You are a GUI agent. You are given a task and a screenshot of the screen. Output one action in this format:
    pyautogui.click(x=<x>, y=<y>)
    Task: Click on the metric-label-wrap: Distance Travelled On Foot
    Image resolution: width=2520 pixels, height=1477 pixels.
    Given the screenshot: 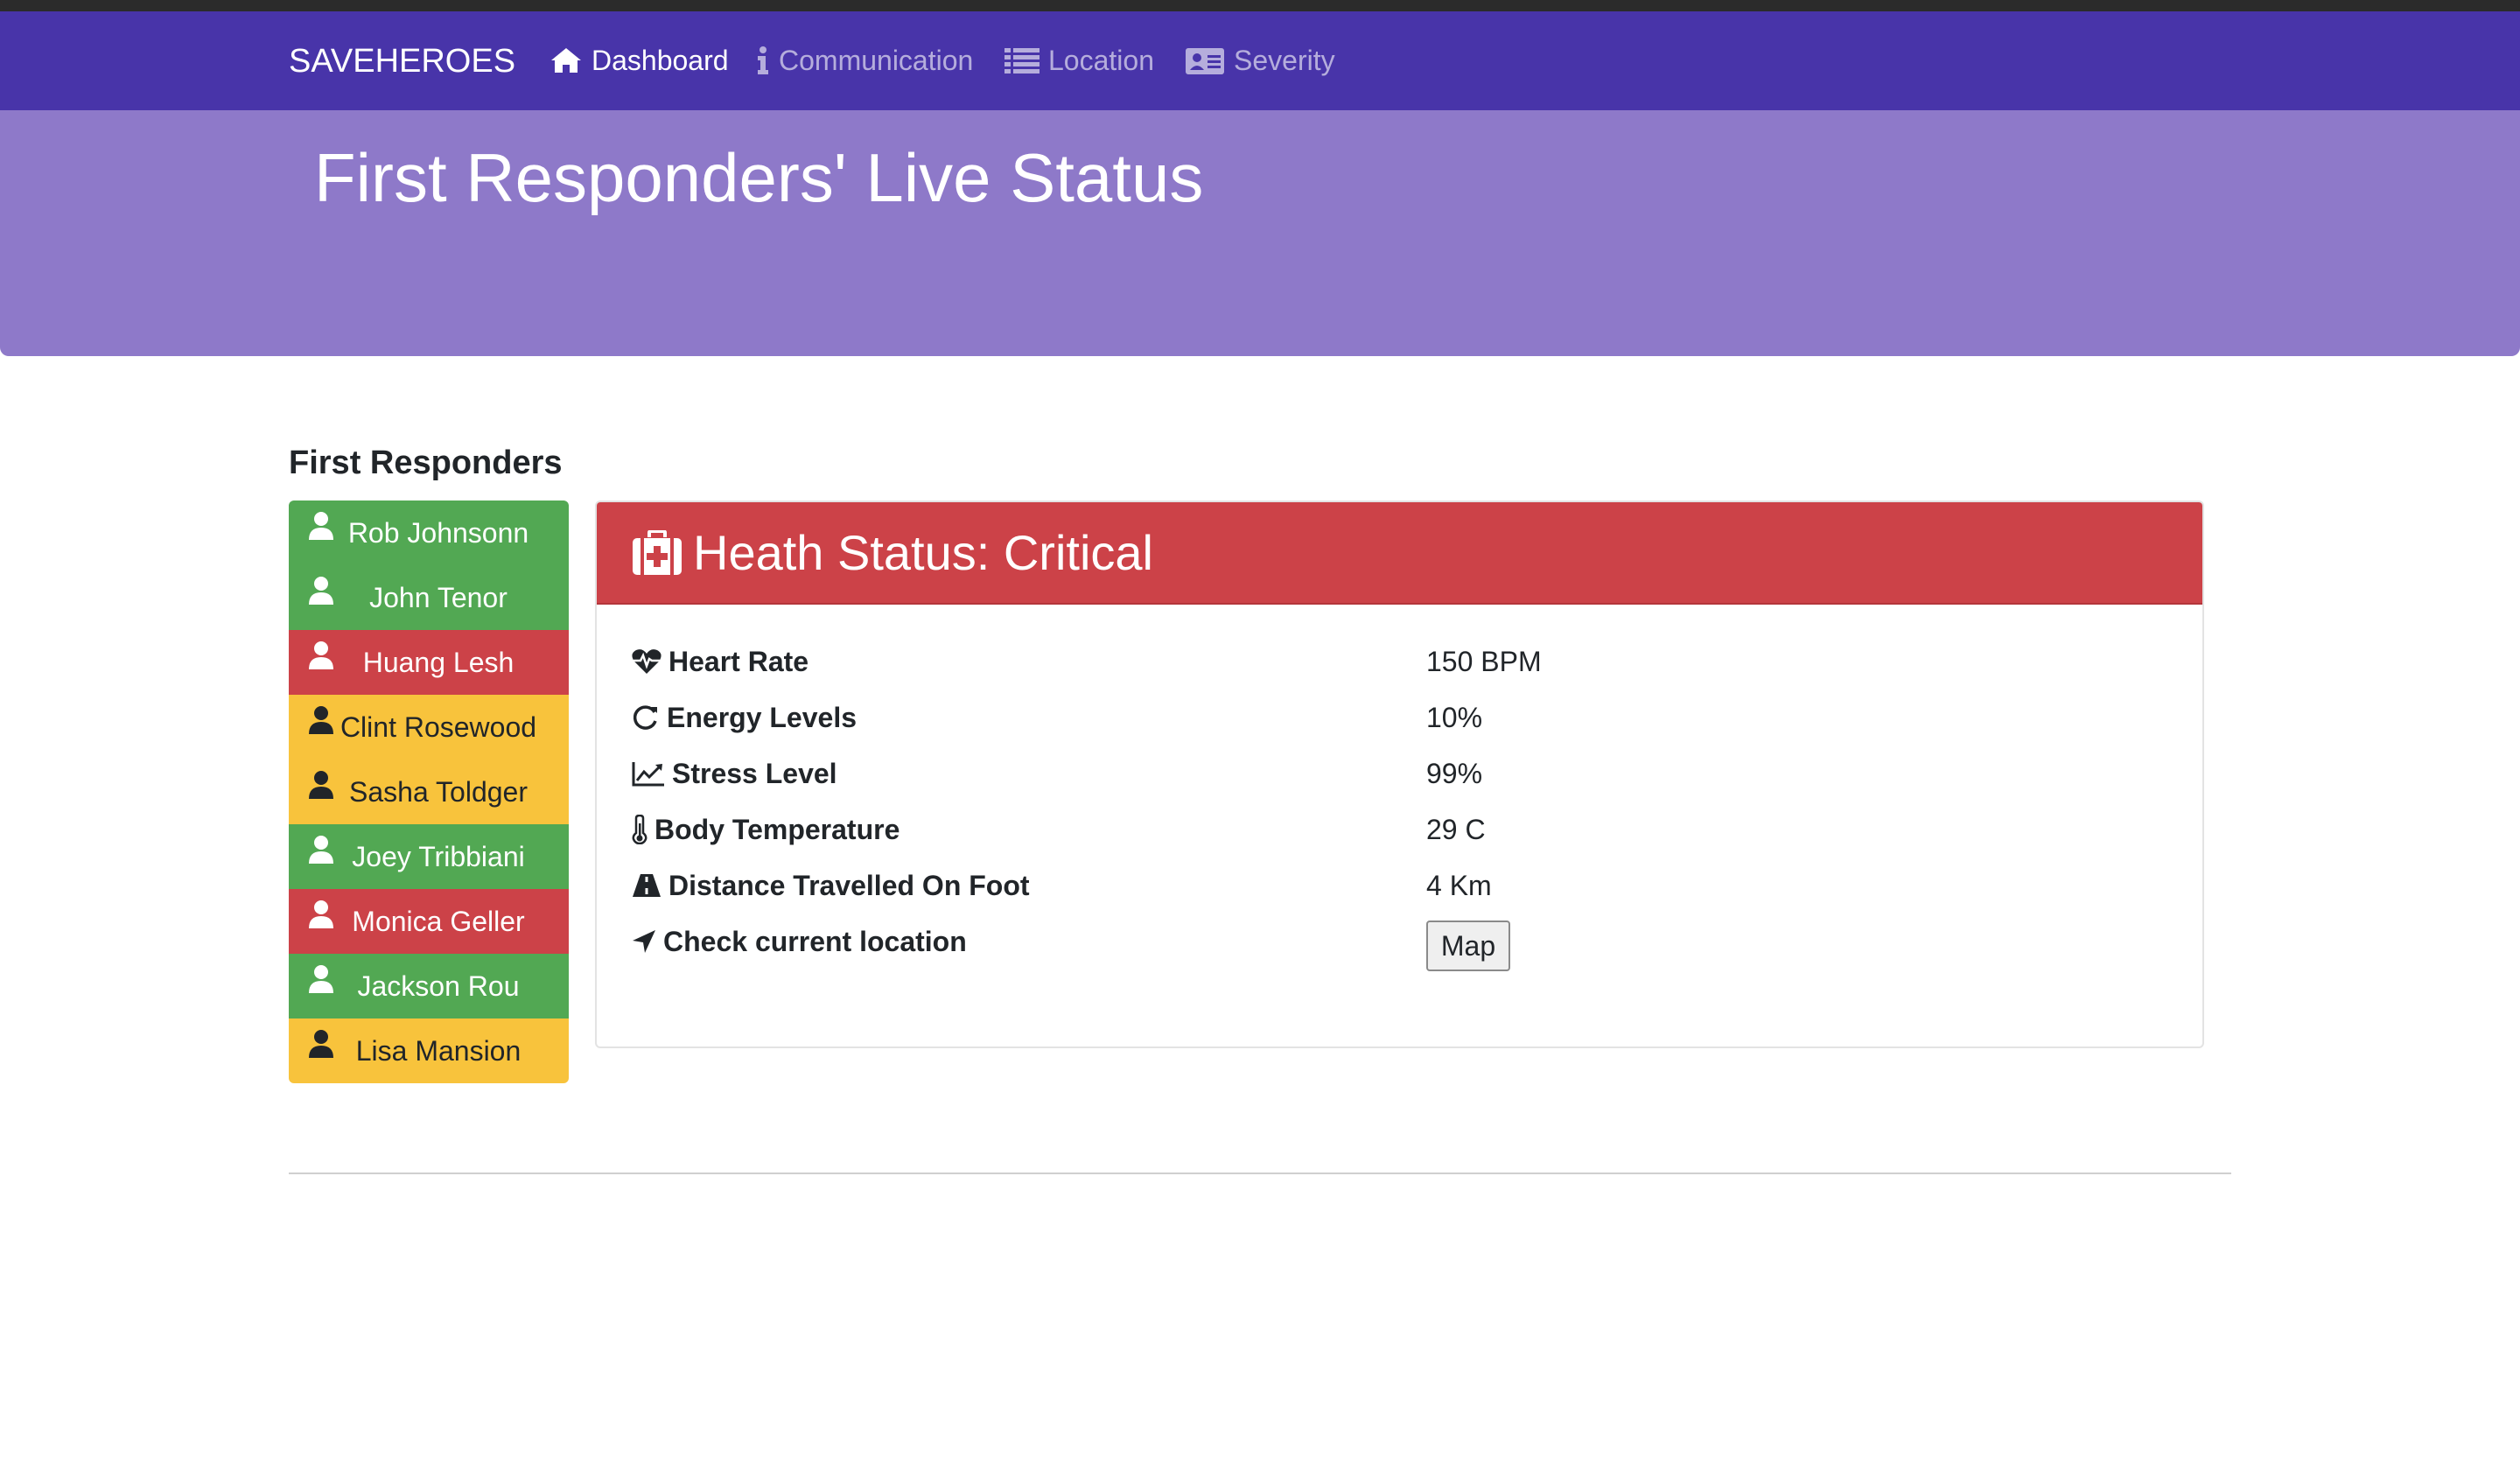 What is the action you would take?
    pyautogui.click(x=831, y=886)
    